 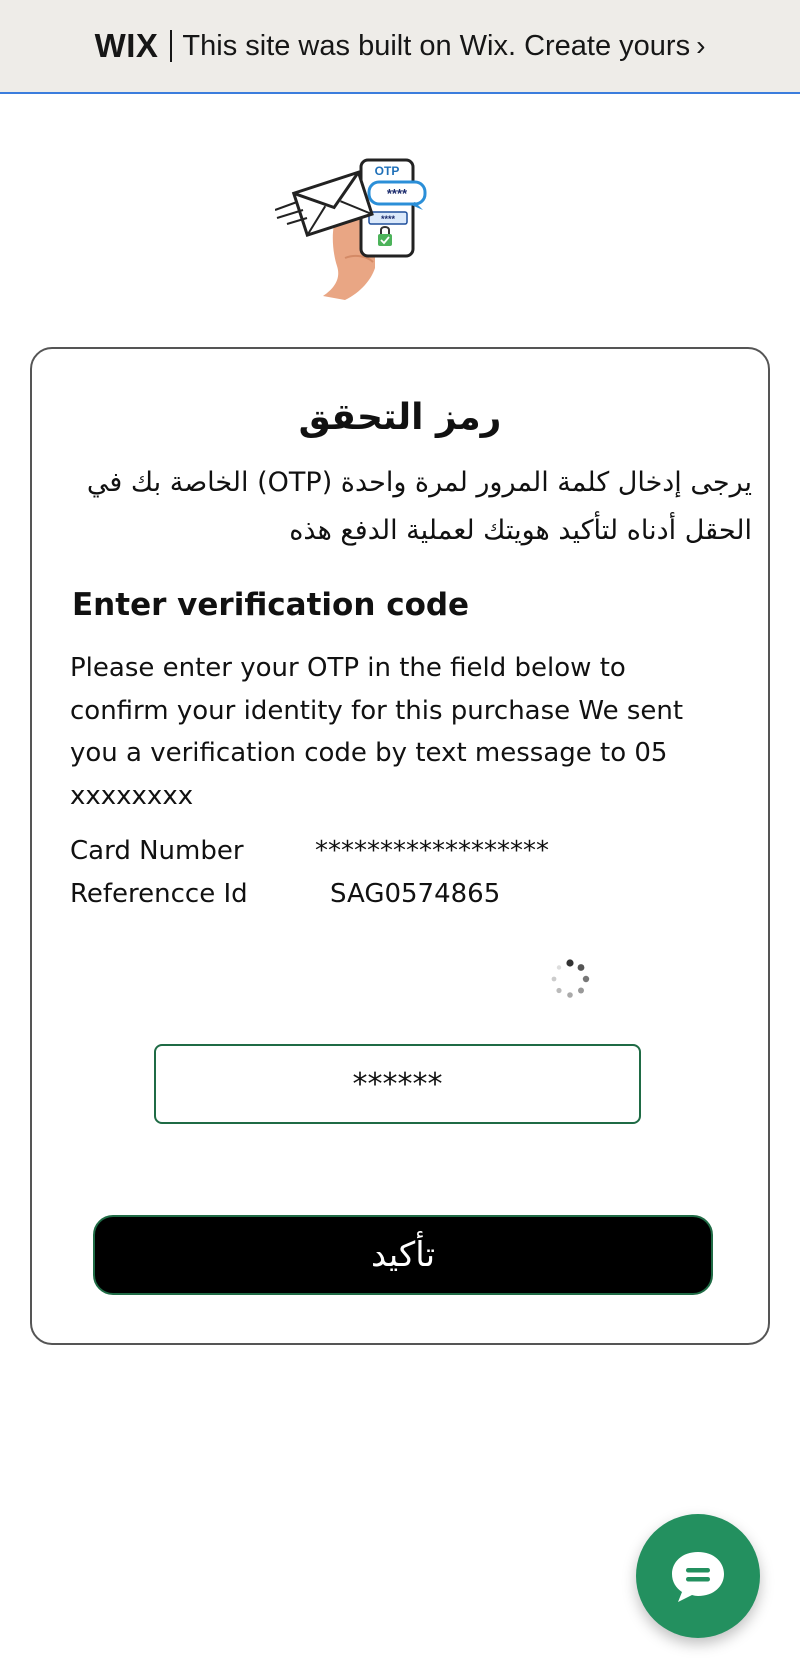 I want to click on reference-id-label: Referencce Id, so click(x=159, y=894).